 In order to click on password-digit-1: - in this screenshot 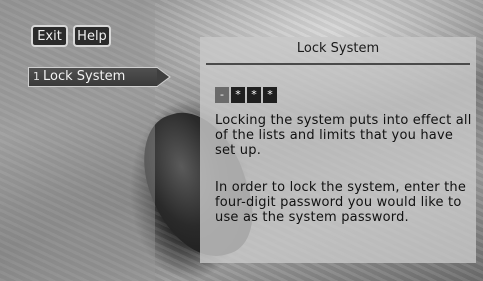, I will do `click(222, 95)`.